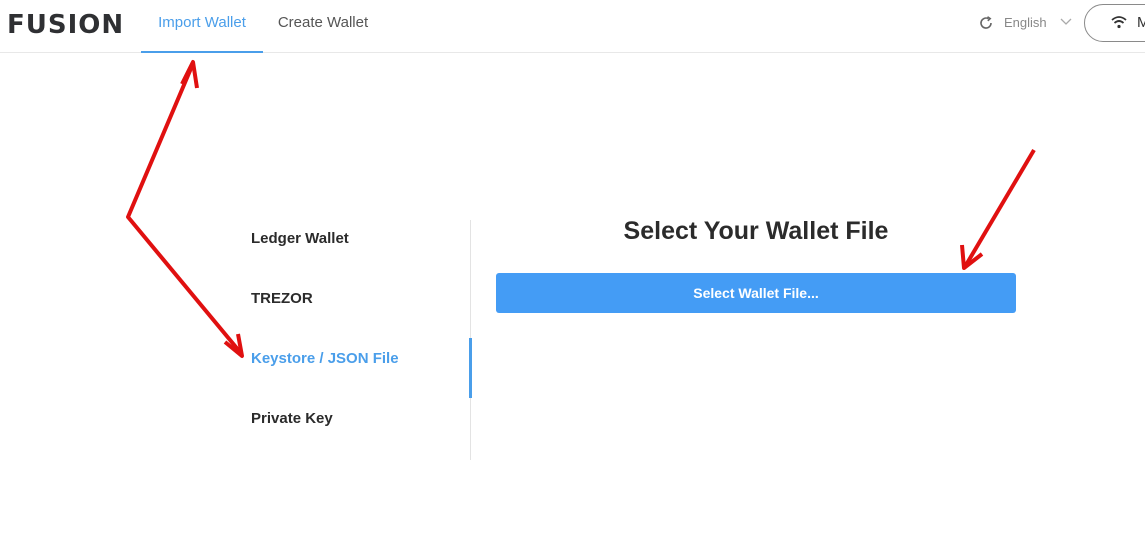  Describe the element at coordinates (292, 418) in the screenshot. I see `sidebar-item-private-key: Private Key` at that location.